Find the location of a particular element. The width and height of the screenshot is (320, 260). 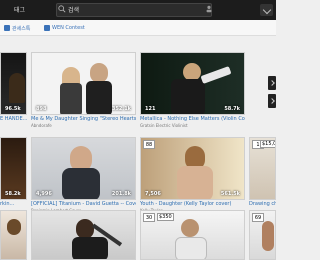

view-count: 201.8k is located at coordinates (121, 194).